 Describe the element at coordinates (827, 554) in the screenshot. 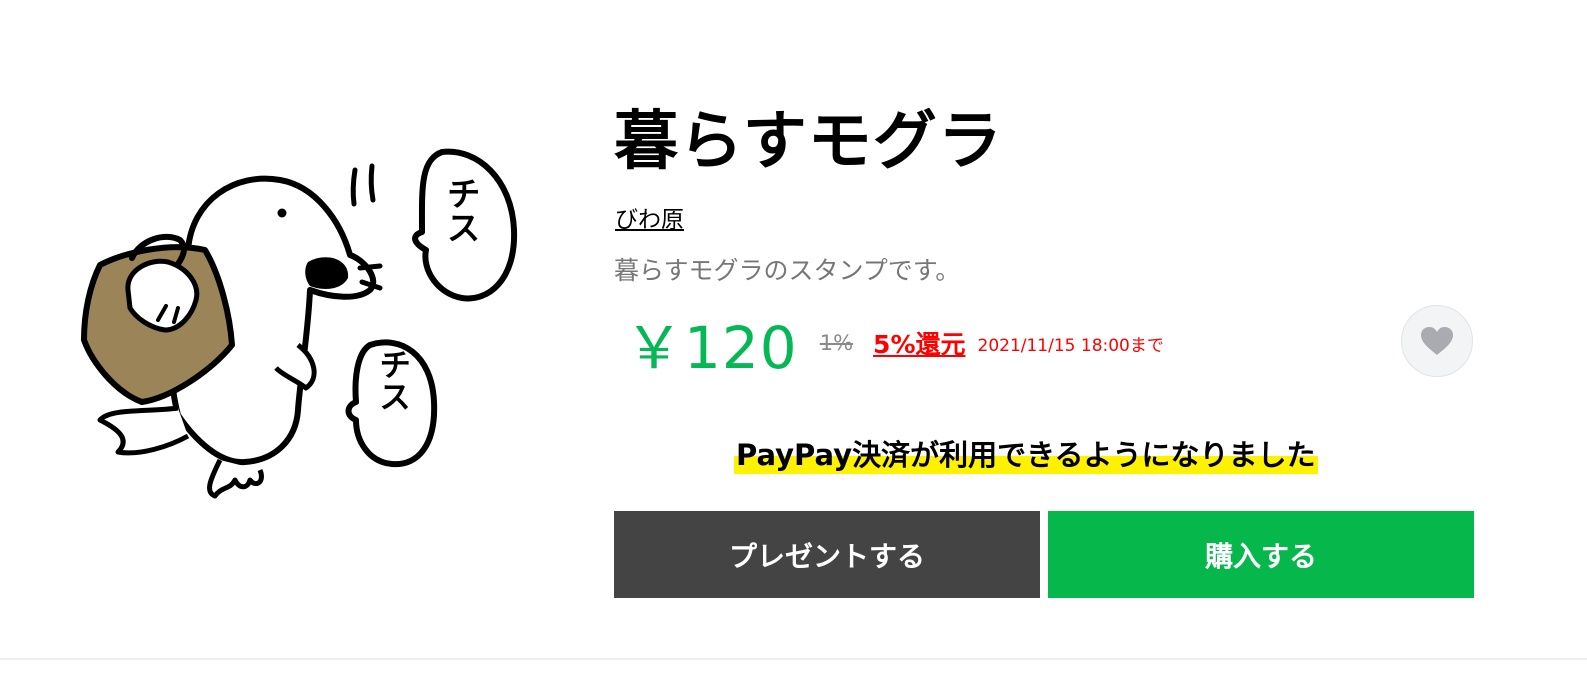

I see `present-button: プレゼントする` at that location.